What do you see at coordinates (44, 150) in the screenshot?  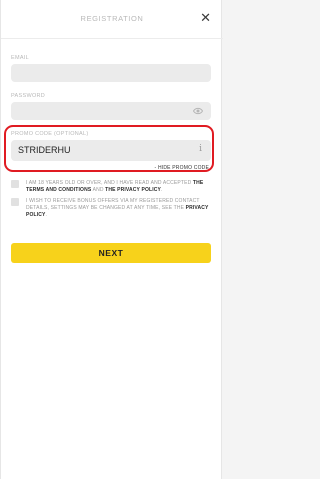 I see `promo-code-value: STRIDERHU` at bounding box center [44, 150].